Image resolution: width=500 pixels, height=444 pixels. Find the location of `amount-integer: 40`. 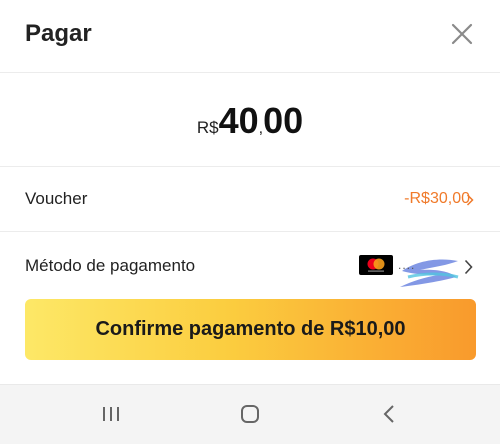

amount-integer: 40 is located at coordinates (238, 120).